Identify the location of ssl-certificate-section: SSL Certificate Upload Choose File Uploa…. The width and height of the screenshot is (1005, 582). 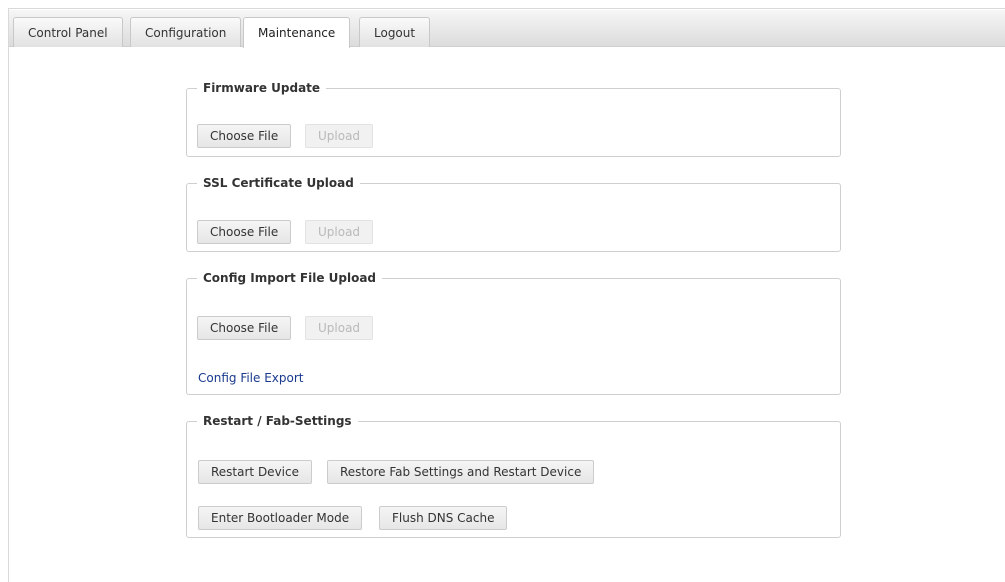
(513, 213).